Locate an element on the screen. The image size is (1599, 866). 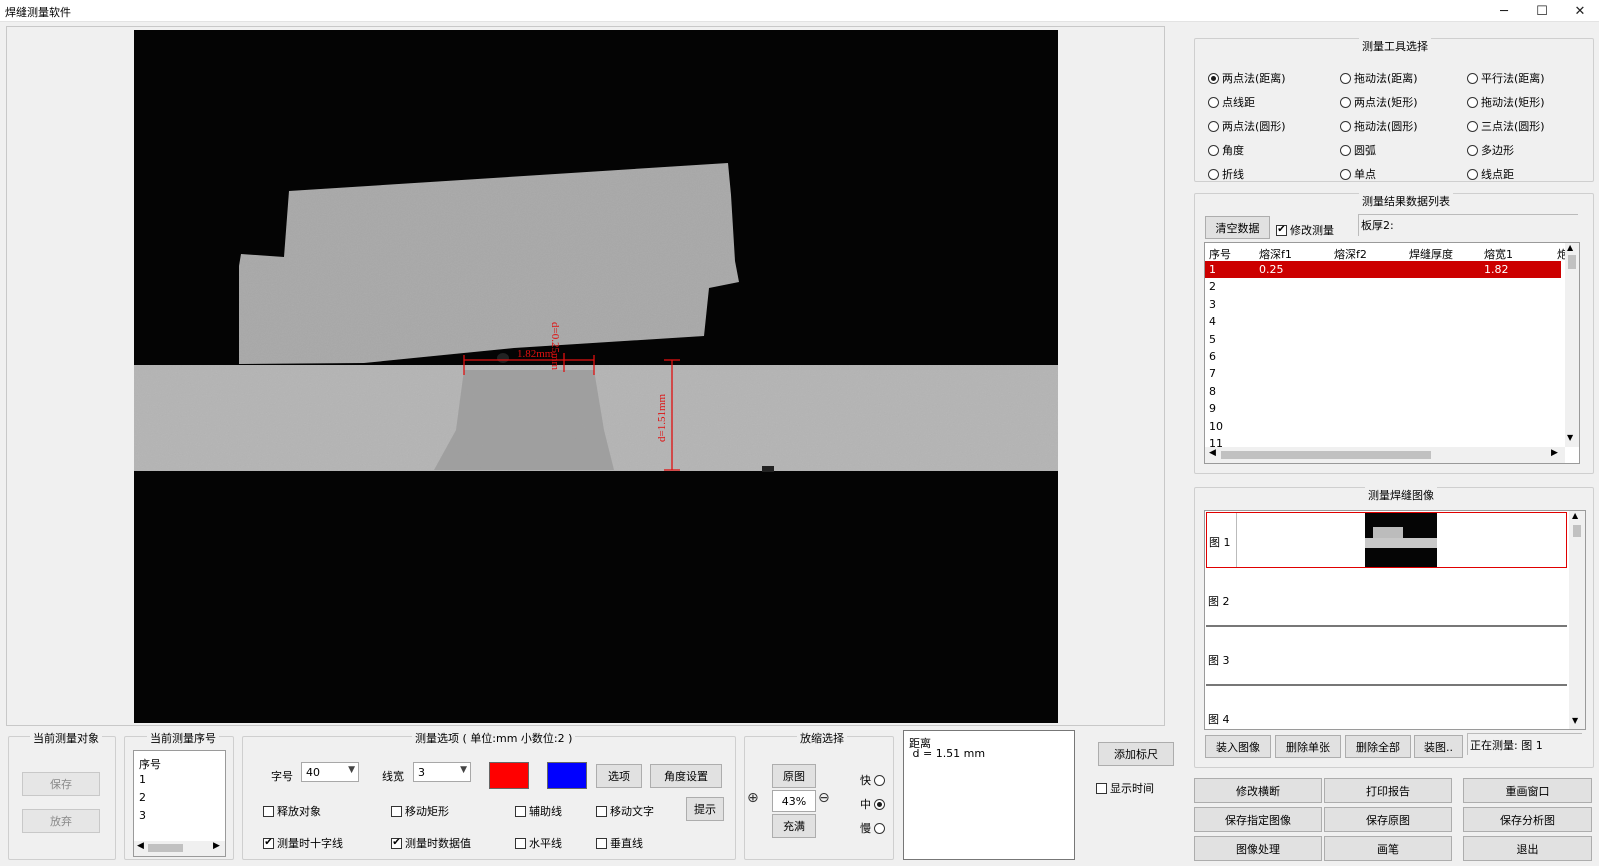
tool-option: 两点法(圆形) is located at coordinates (1247, 126).